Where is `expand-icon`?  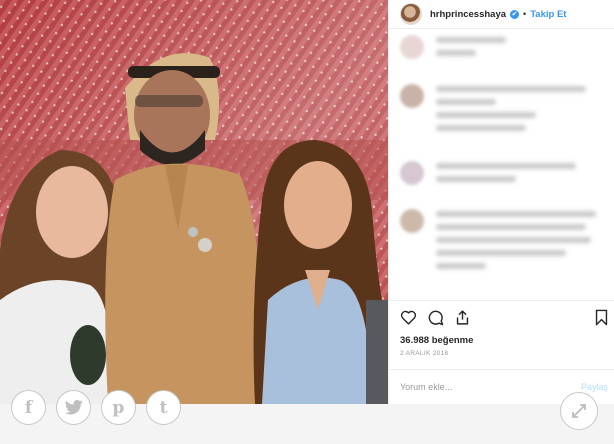 expand-icon is located at coordinates (579, 411).